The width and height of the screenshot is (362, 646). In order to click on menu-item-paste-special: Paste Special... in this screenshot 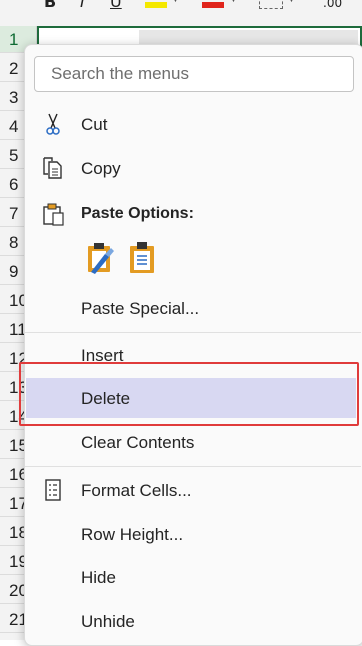, I will do `click(191, 308)`.